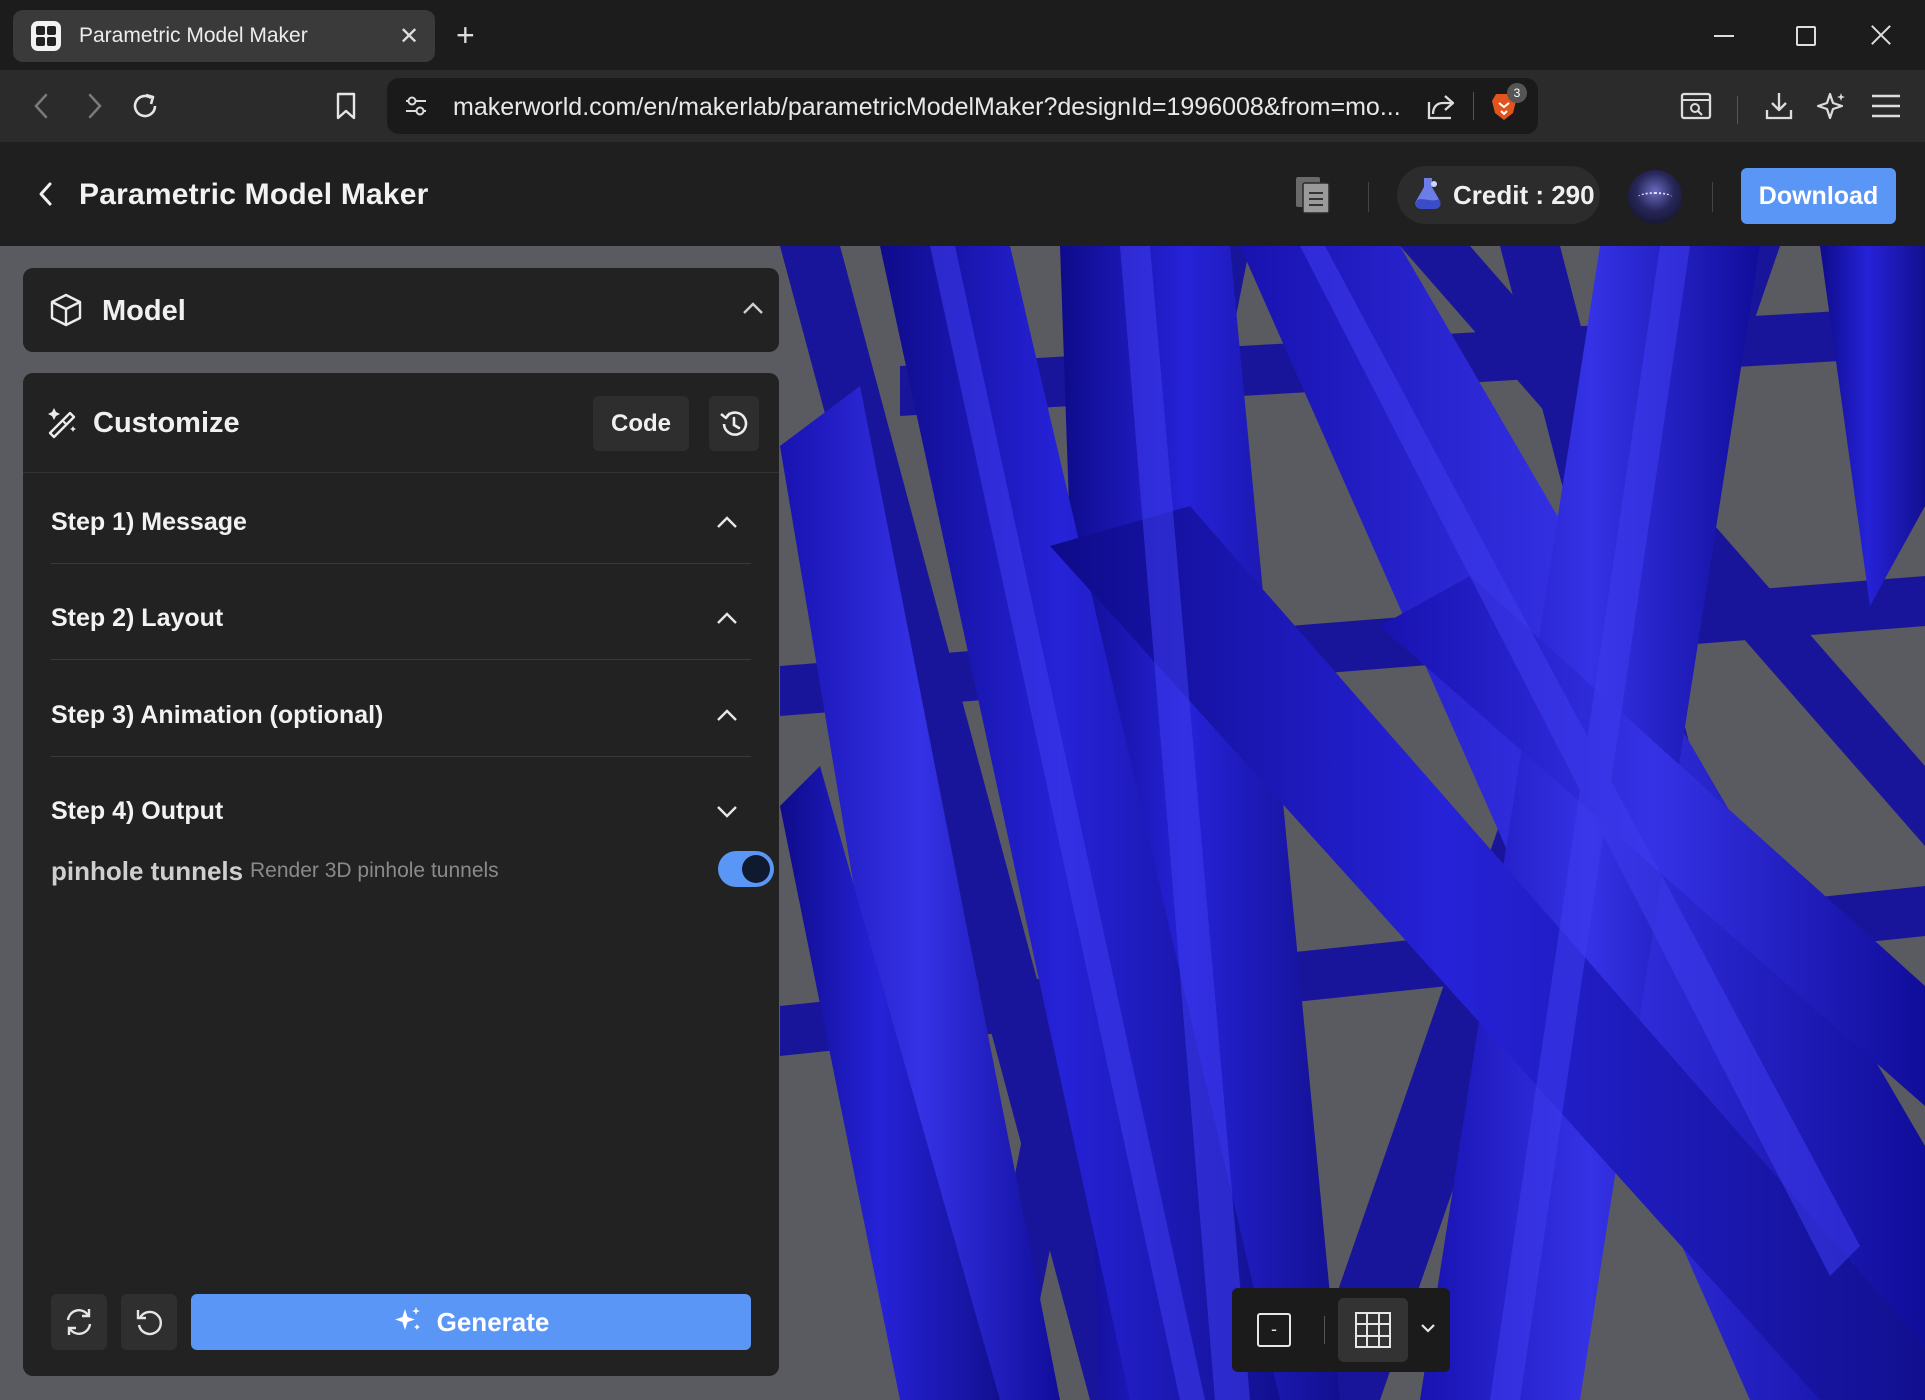 The height and width of the screenshot is (1400, 1925). I want to click on documents-icon, so click(1313, 197).